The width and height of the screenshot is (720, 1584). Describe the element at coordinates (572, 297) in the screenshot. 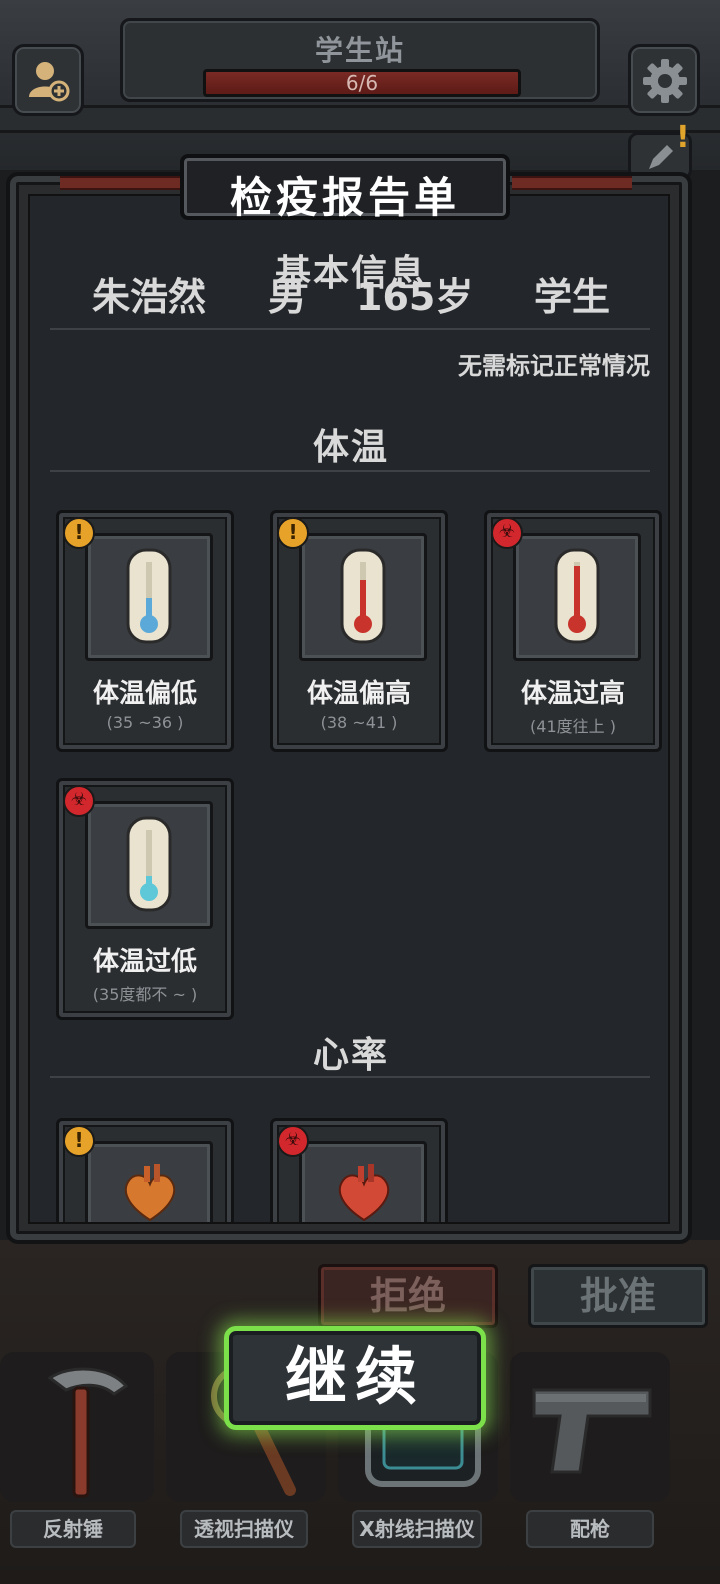

I see `person-occupation: 学生` at that location.